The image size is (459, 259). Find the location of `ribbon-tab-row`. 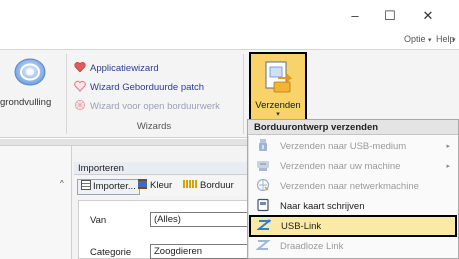

ribbon-tab-row is located at coordinates (229, 40).